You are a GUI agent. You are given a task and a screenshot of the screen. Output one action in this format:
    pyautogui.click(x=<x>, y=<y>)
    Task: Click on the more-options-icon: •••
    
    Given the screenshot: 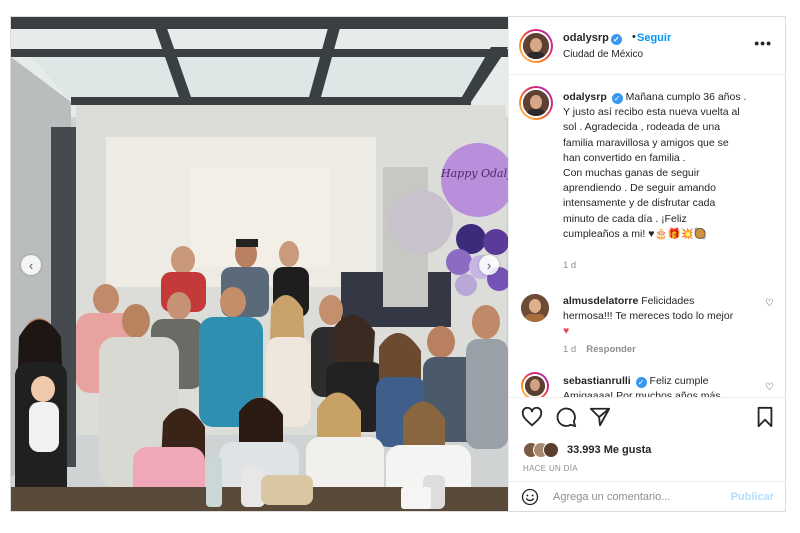 What is the action you would take?
    pyautogui.click(x=763, y=43)
    